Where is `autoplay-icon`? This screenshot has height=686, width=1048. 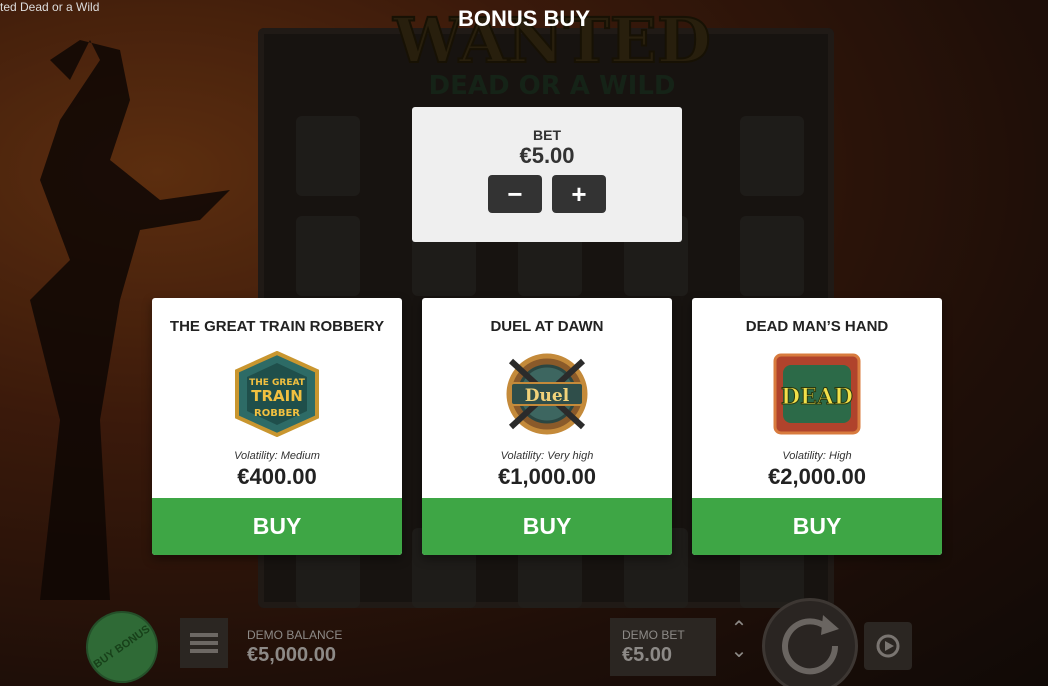
autoplay-icon is located at coordinates (888, 646).